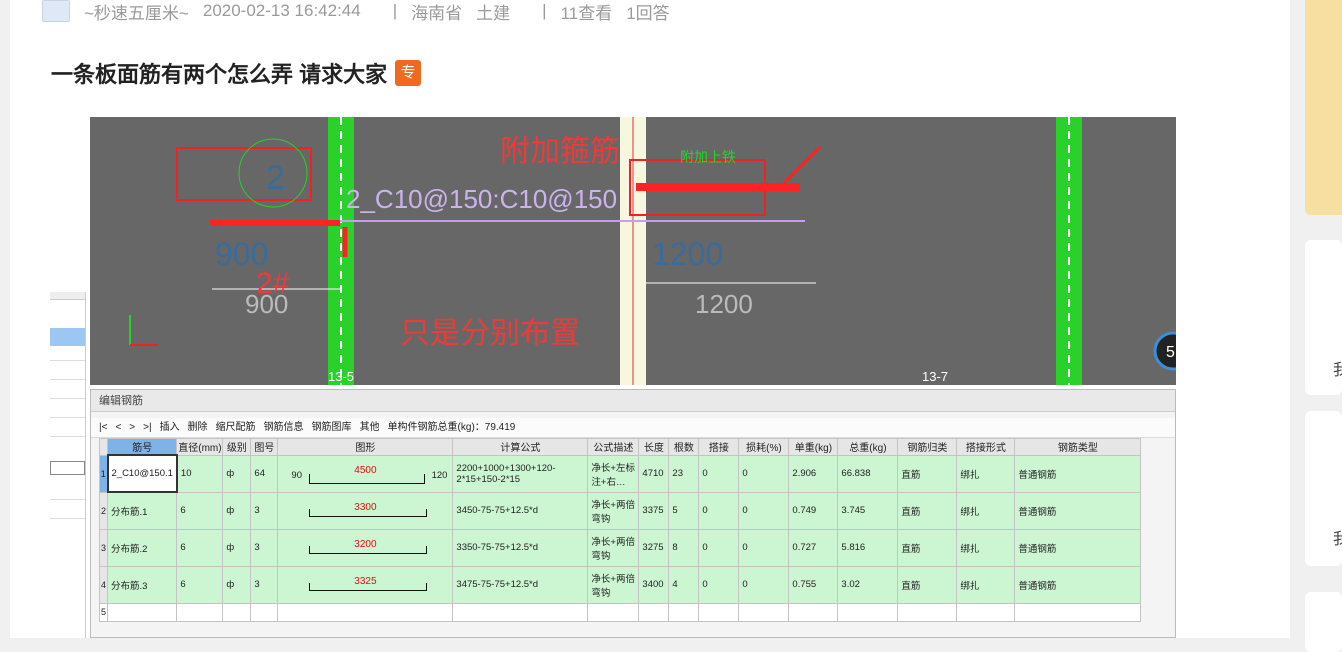  I want to click on other-button: 其他, so click(370, 427).